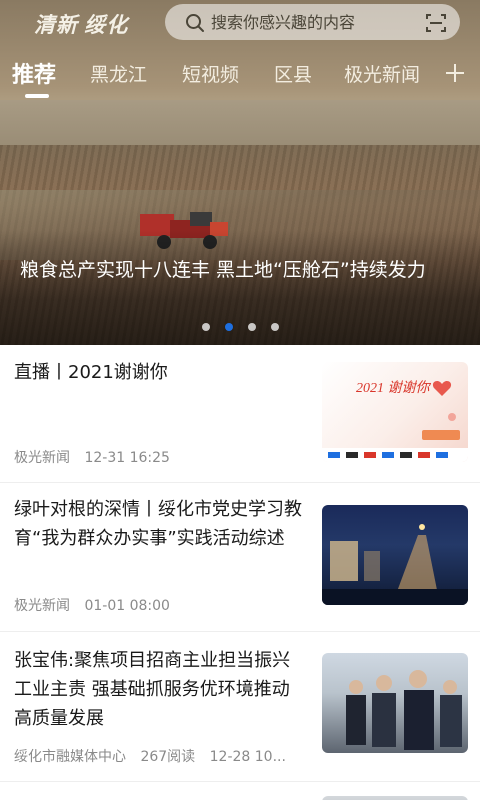 The width and height of the screenshot is (480, 800). What do you see at coordinates (81, 25) in the screenshot?
I see `app-logo: 清新 绥化` at bounding box center [81, 25].